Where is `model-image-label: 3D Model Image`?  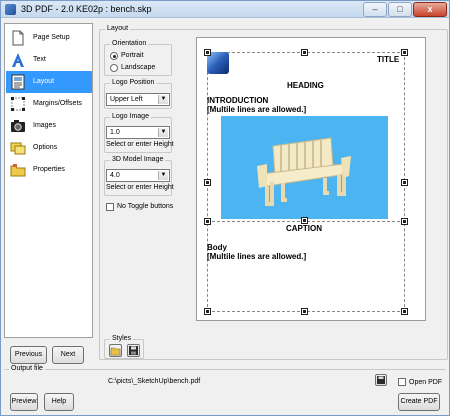
model-image-label: 3D Model Image is located at coordinates (138, 159).